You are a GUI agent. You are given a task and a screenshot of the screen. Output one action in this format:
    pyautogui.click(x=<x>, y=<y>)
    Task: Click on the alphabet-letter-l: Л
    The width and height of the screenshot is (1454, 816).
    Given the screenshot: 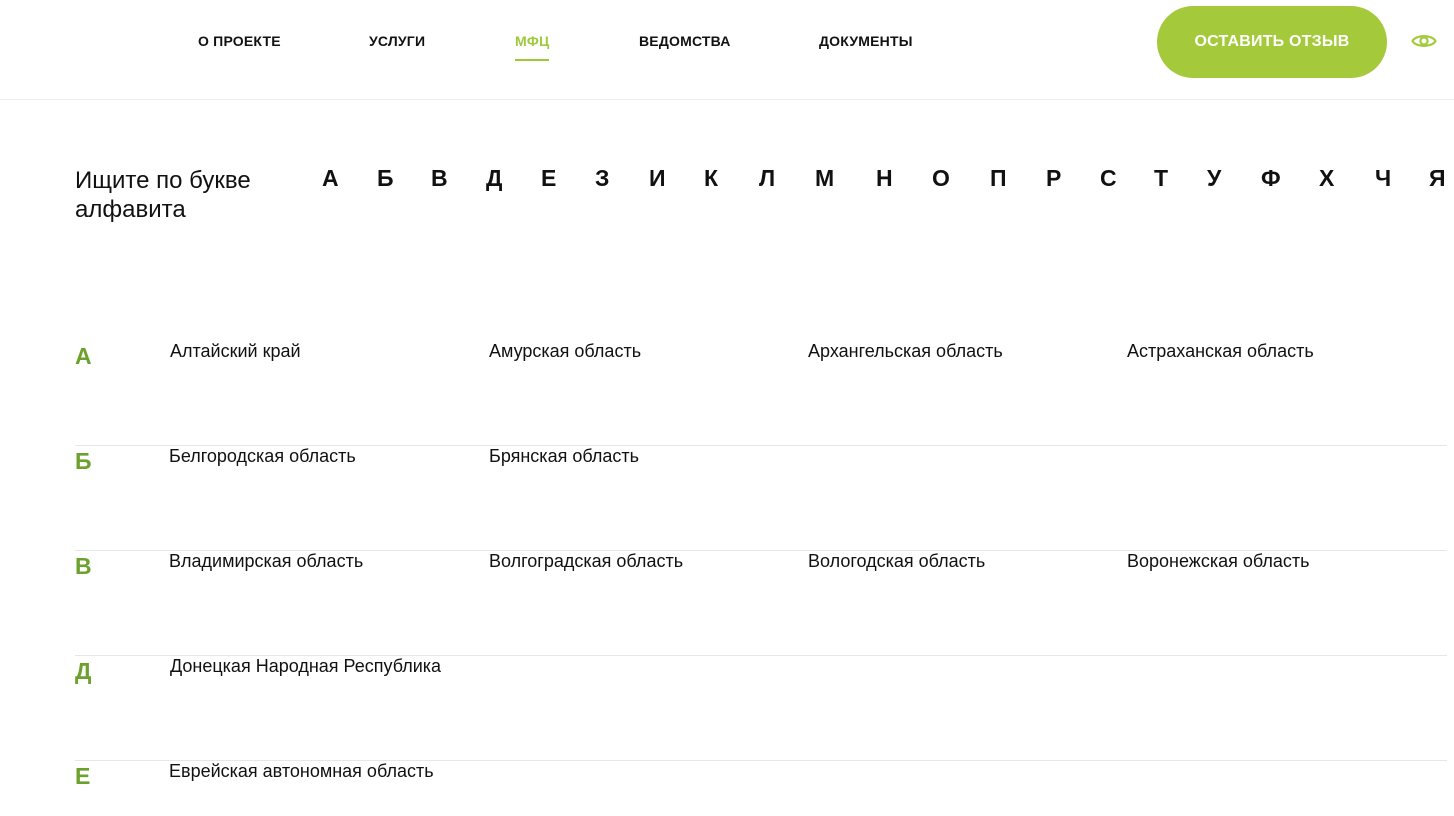 What is the action you would take?
    pyautogui.click(x=767, y=178)
    